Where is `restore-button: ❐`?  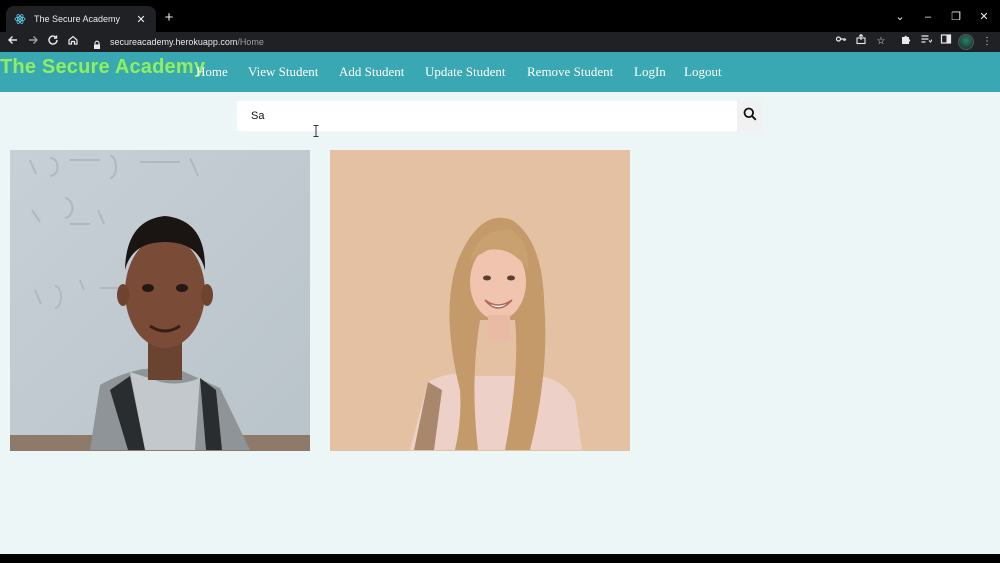 restore-button: ❐ is located at coordinates (956, 17).